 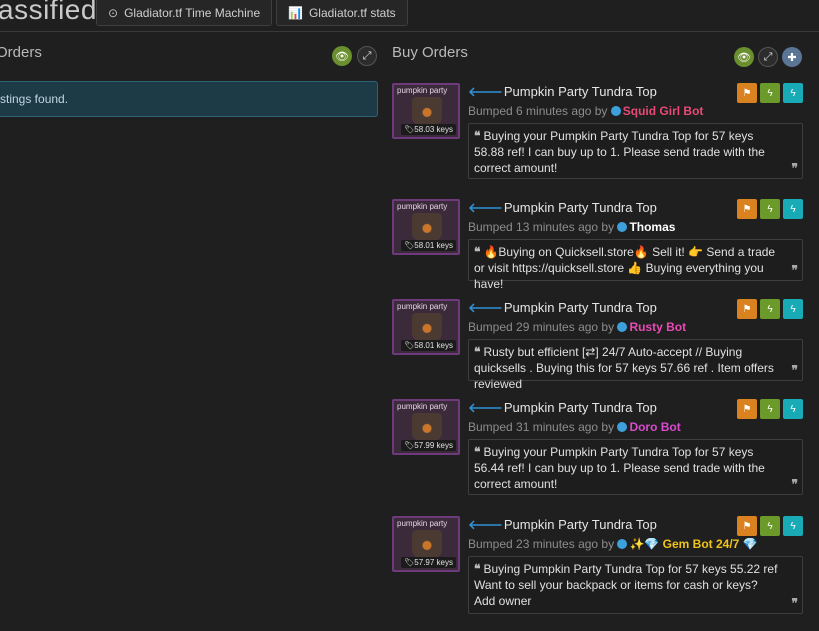 What do you see at coordinates (433, 445) in the screenshot?
I see `price-text: 57.99 keys` at bounding box center [433, 445].